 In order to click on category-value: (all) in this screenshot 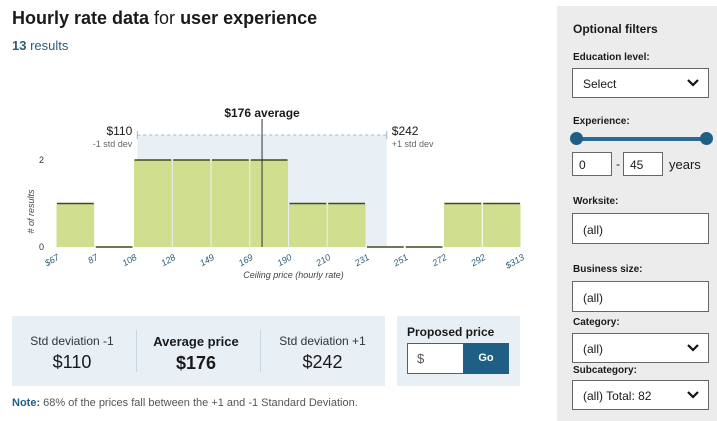, I will do `click(593, 349)`.